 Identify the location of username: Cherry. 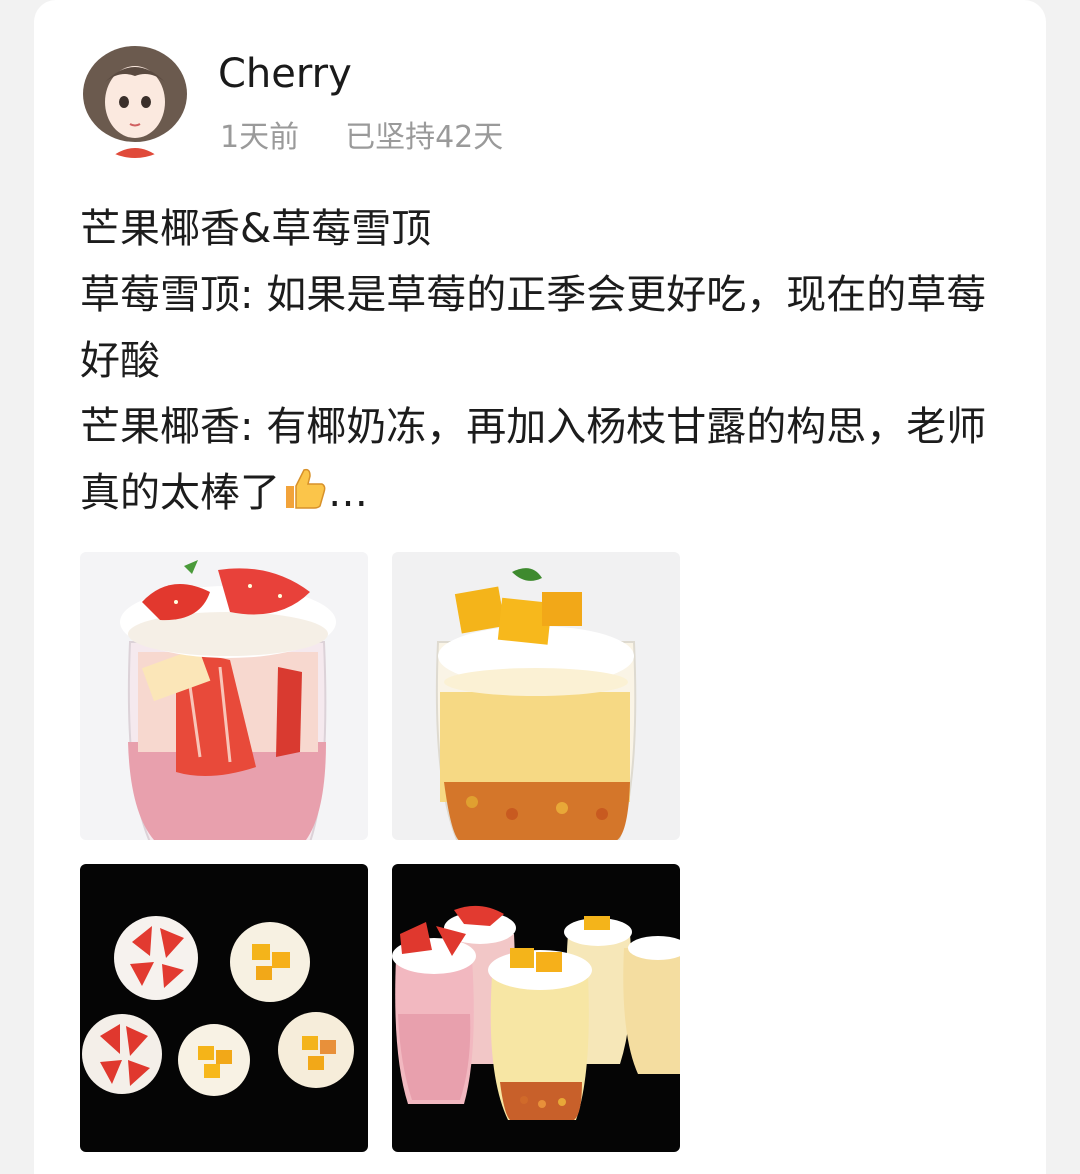
(285, 74).